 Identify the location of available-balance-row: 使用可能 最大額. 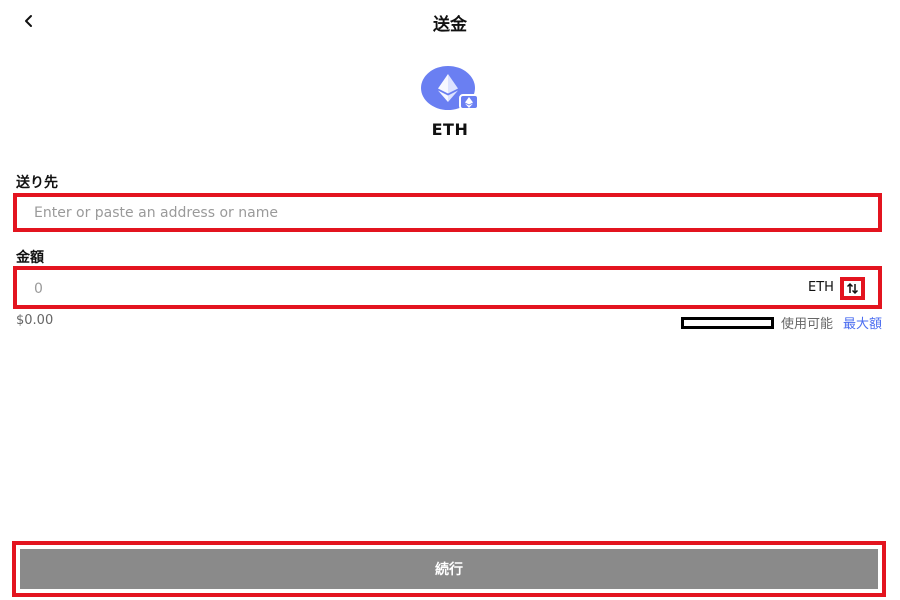
(781, 322).